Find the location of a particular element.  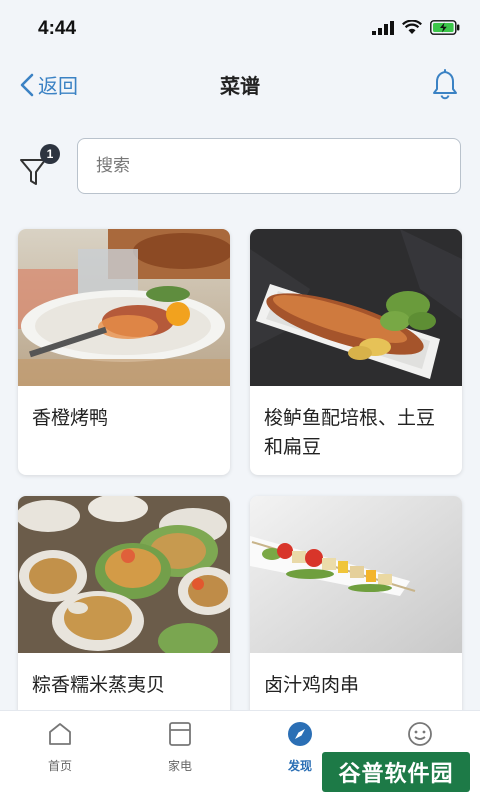

recipe-image-chicken-skewer is located at coordinates (356, 574).